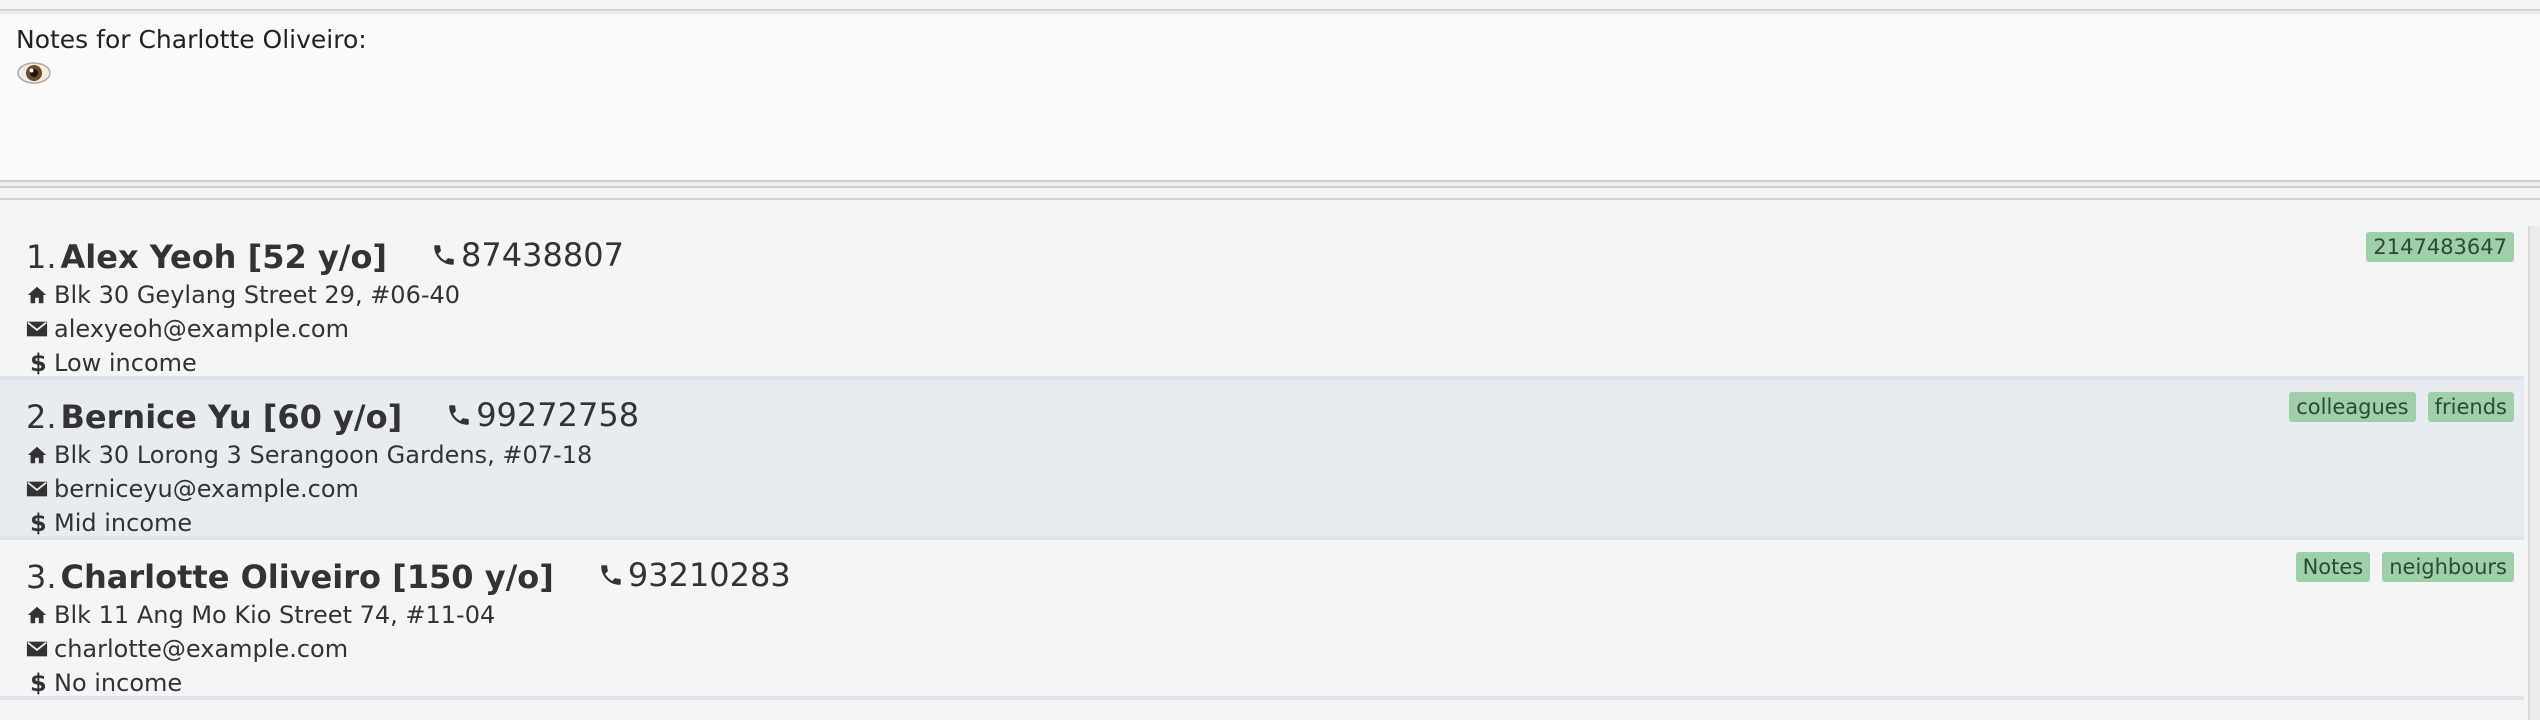 This screenshot has height=720, width=2540. What do you see at coordinates (1262, 489) in the screenshot?
I see `person-email: berniceyu@example.com` at bounding box center [1262, 489].